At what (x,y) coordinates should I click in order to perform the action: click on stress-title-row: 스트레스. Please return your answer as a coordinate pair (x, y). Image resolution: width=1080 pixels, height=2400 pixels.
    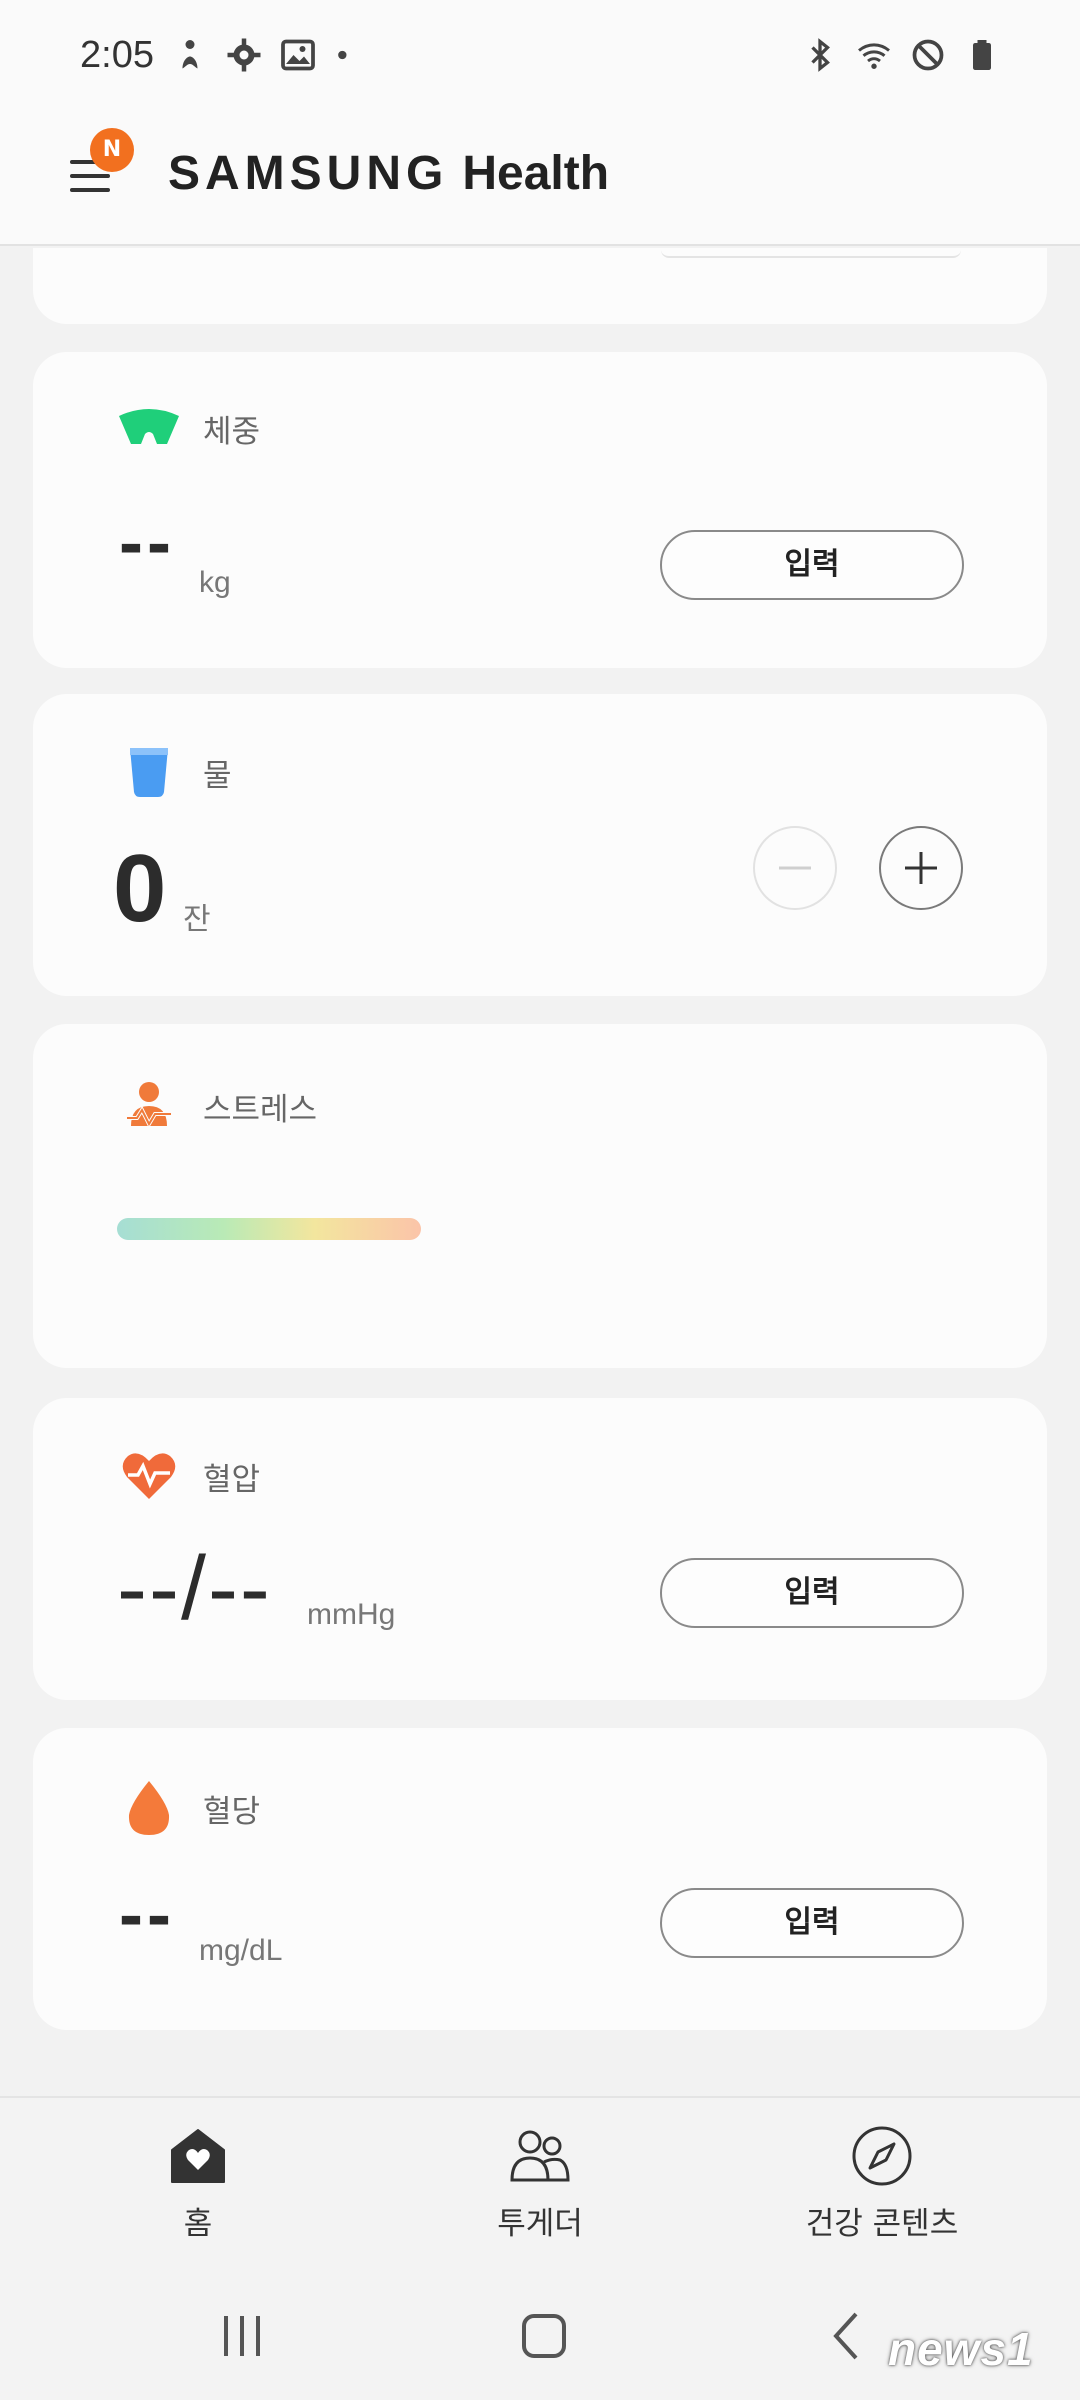
    Looking at the image, I should click on (217, 1106).